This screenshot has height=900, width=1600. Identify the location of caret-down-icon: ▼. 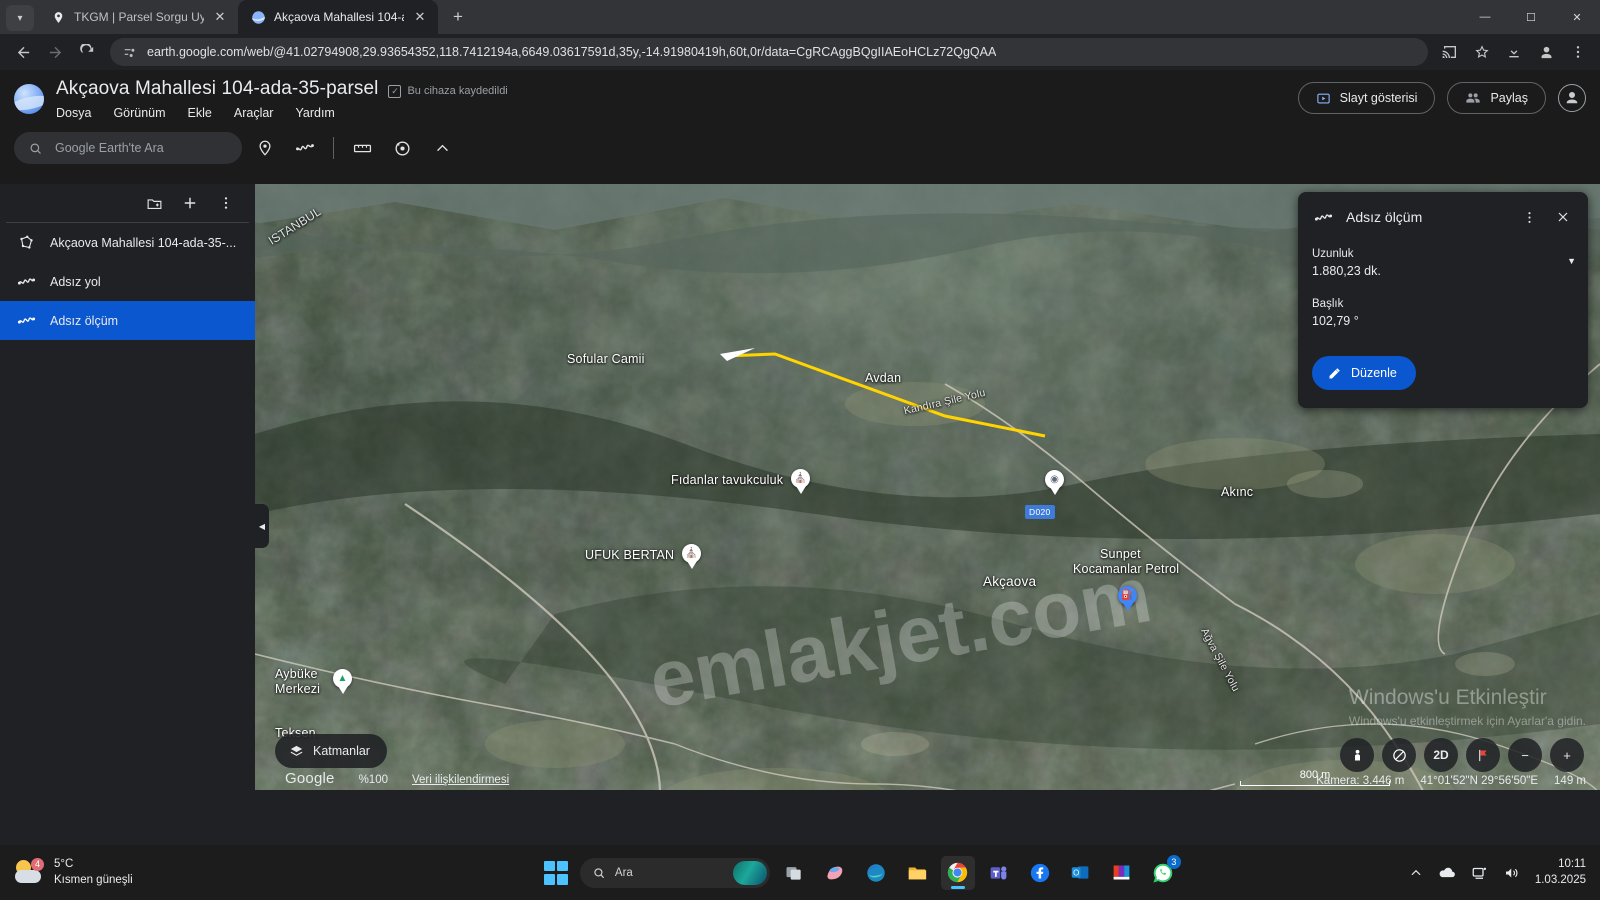
(1571, 261).